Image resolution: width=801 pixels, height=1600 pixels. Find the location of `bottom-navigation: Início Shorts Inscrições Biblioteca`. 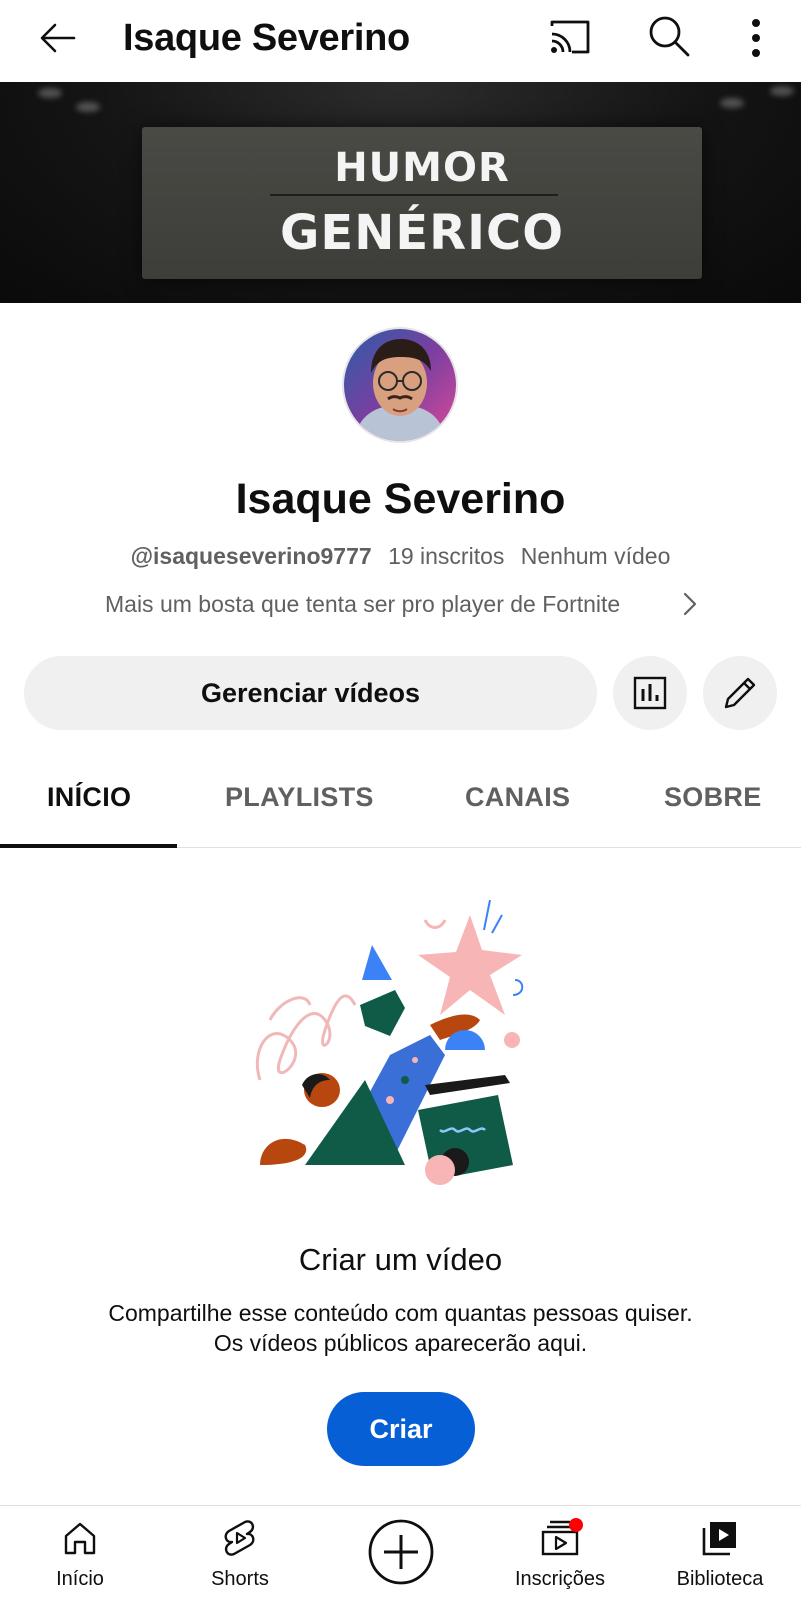

bottom-navigation: Início Shorts Inscrições Biblioteca is located at coordinates (400, 1552).